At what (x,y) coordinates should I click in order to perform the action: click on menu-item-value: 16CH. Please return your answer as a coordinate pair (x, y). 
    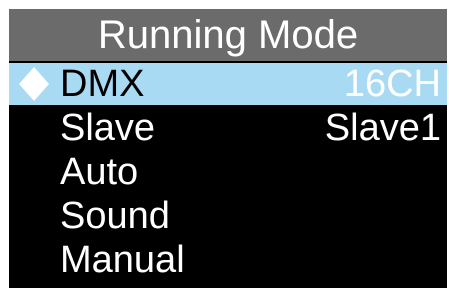
    Looking at the image, I should click on (392, 84).